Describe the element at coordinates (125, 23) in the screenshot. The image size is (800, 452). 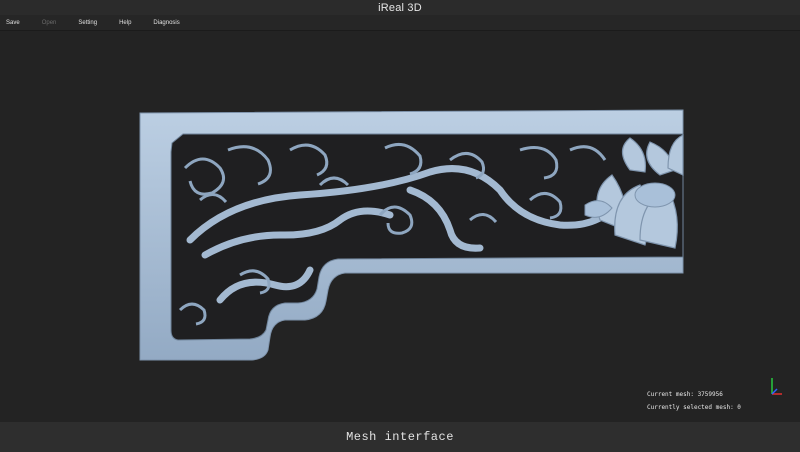
I see `menu-help: Help` at that location.